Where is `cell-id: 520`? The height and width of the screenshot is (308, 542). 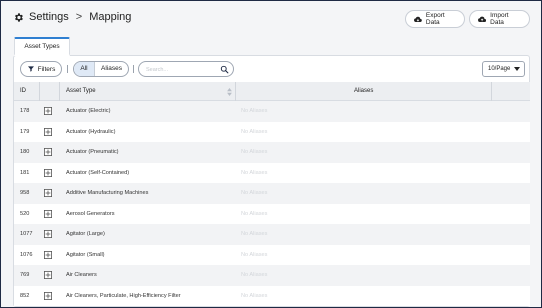
cell-id: 520 is located at coordinates (25, 213).